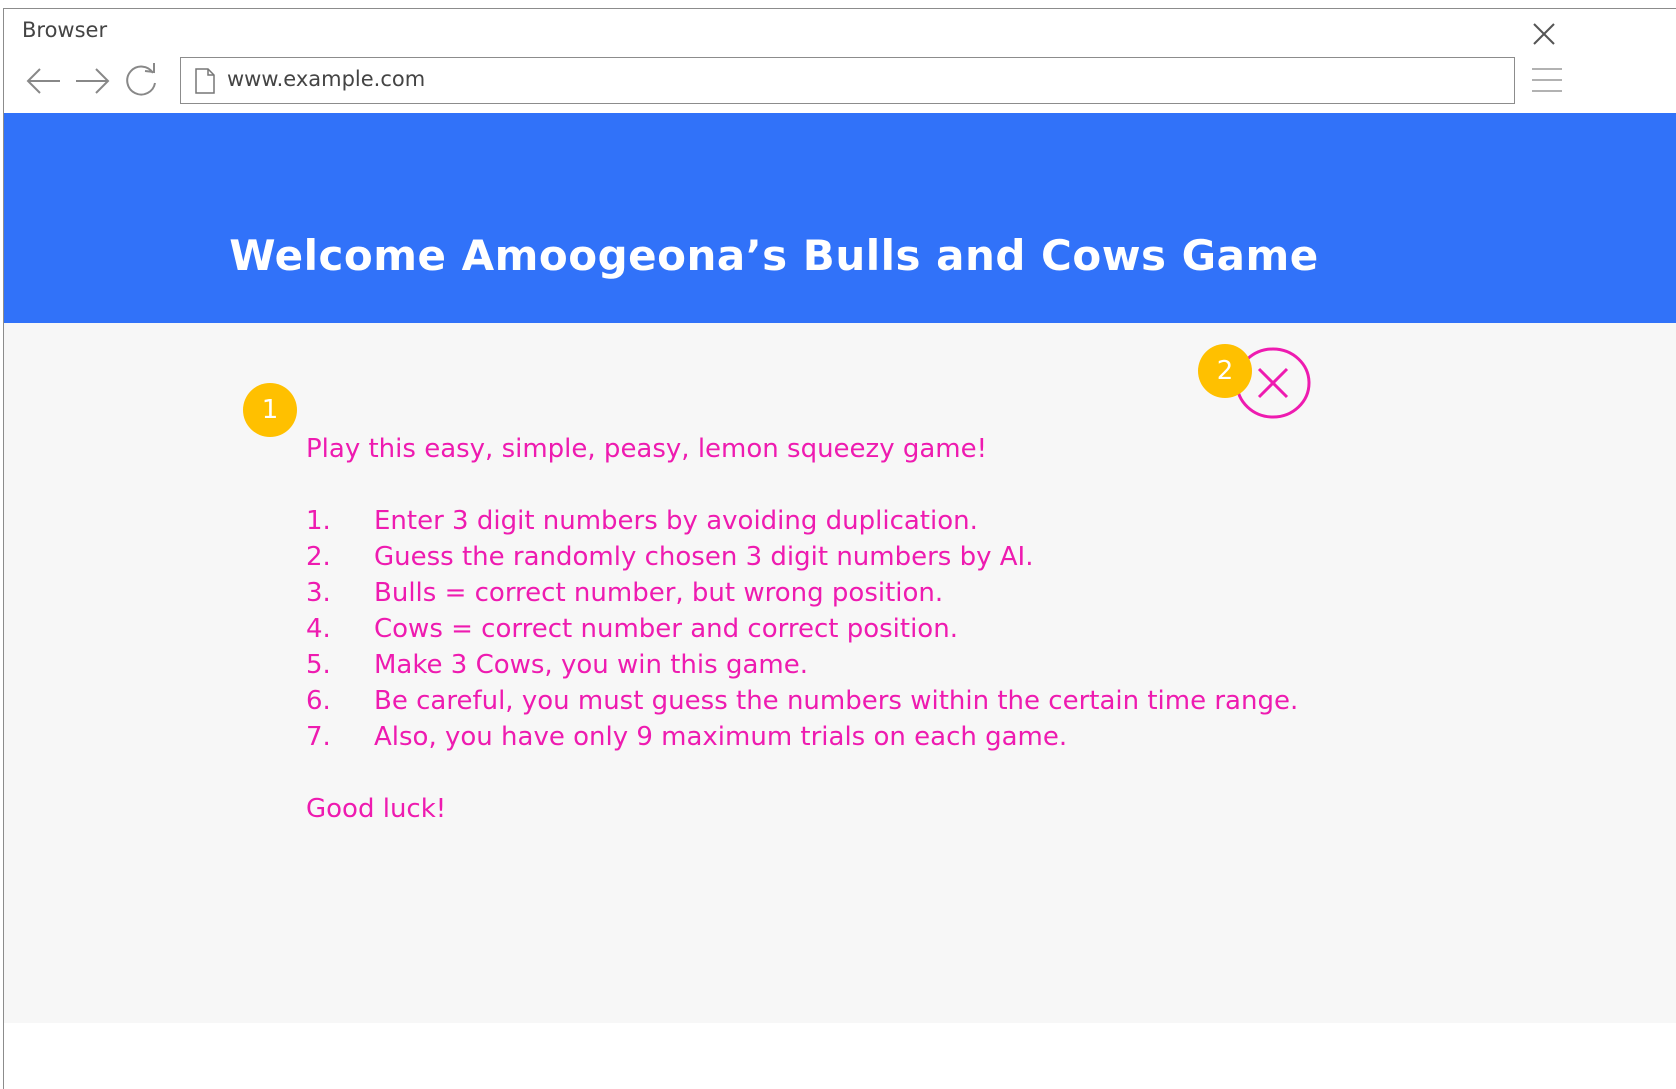  I want to click on reload-icon, so click(141, 79).